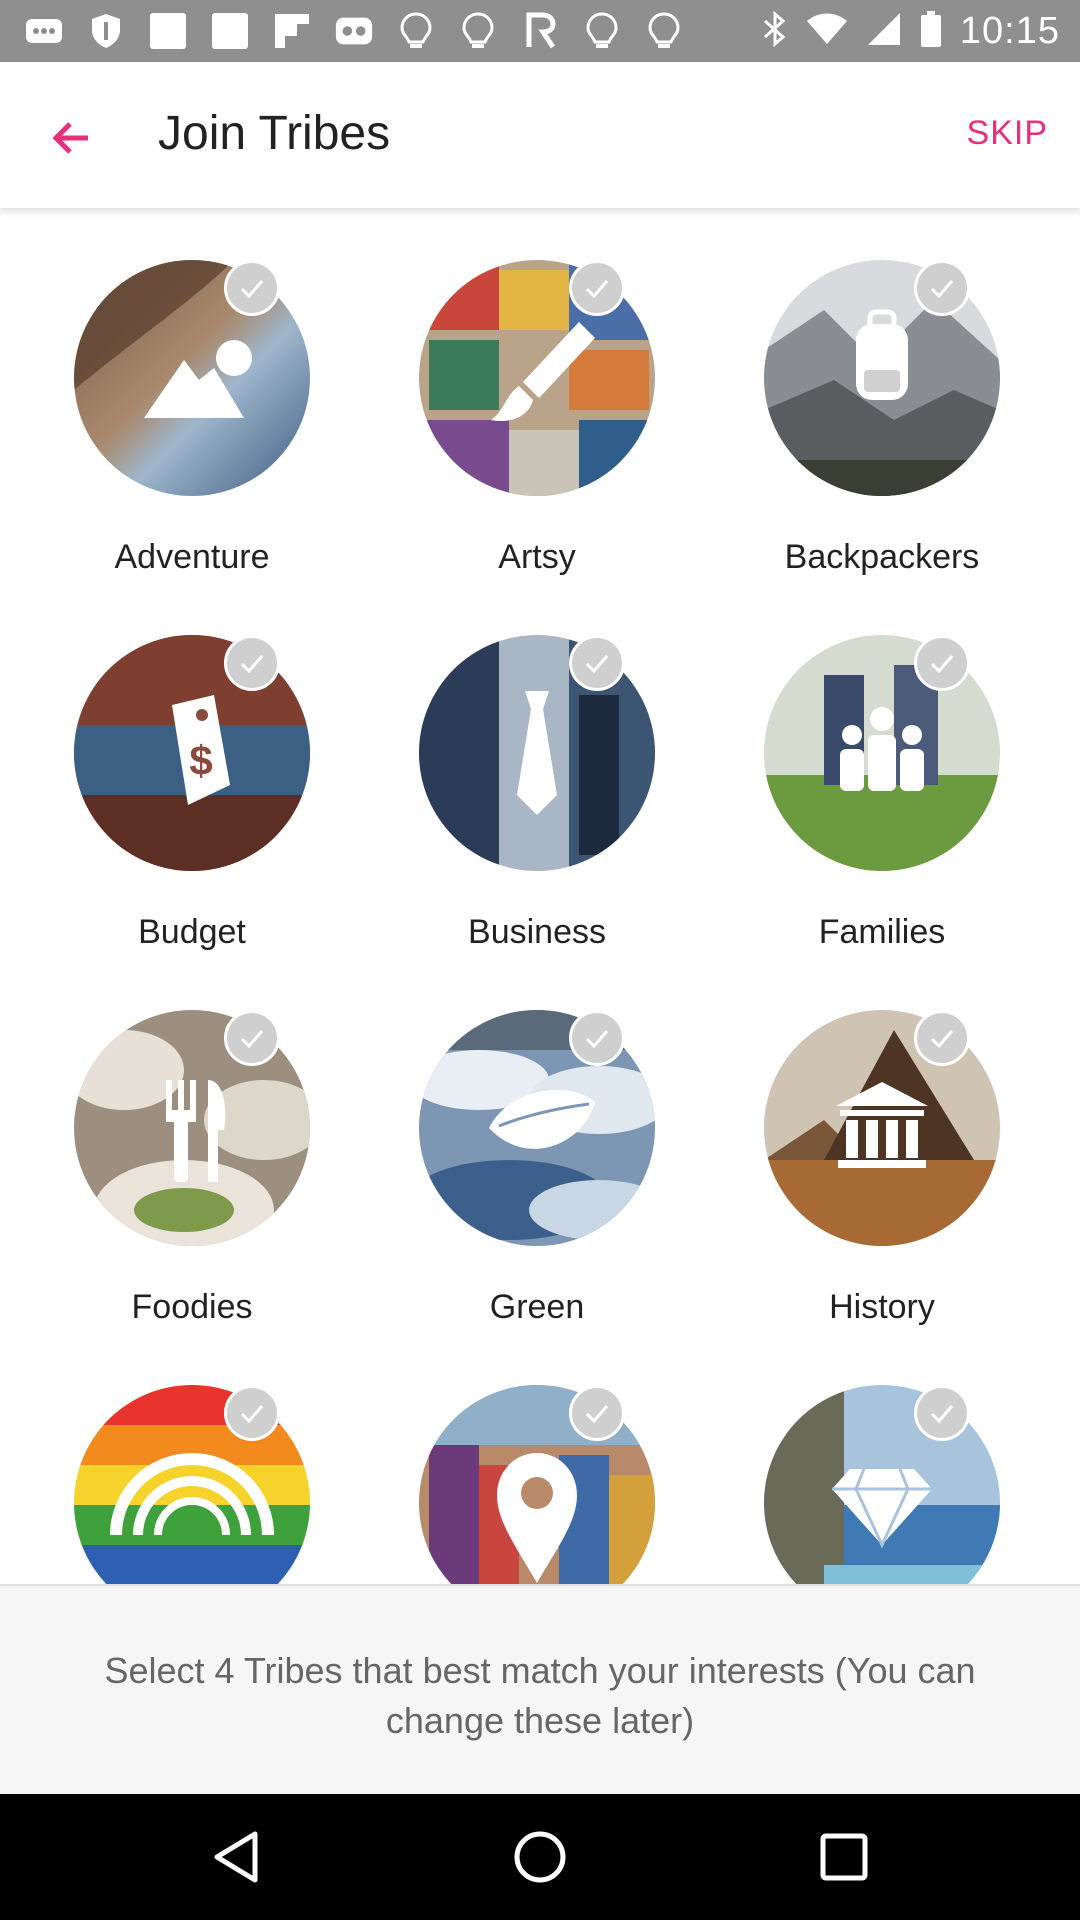 This screenshot has height=1920, width=1080. What do you see at coordinates (882, 932) in the screenshot?
I see `tribe-label: Families` at bounding box center [882, 932].